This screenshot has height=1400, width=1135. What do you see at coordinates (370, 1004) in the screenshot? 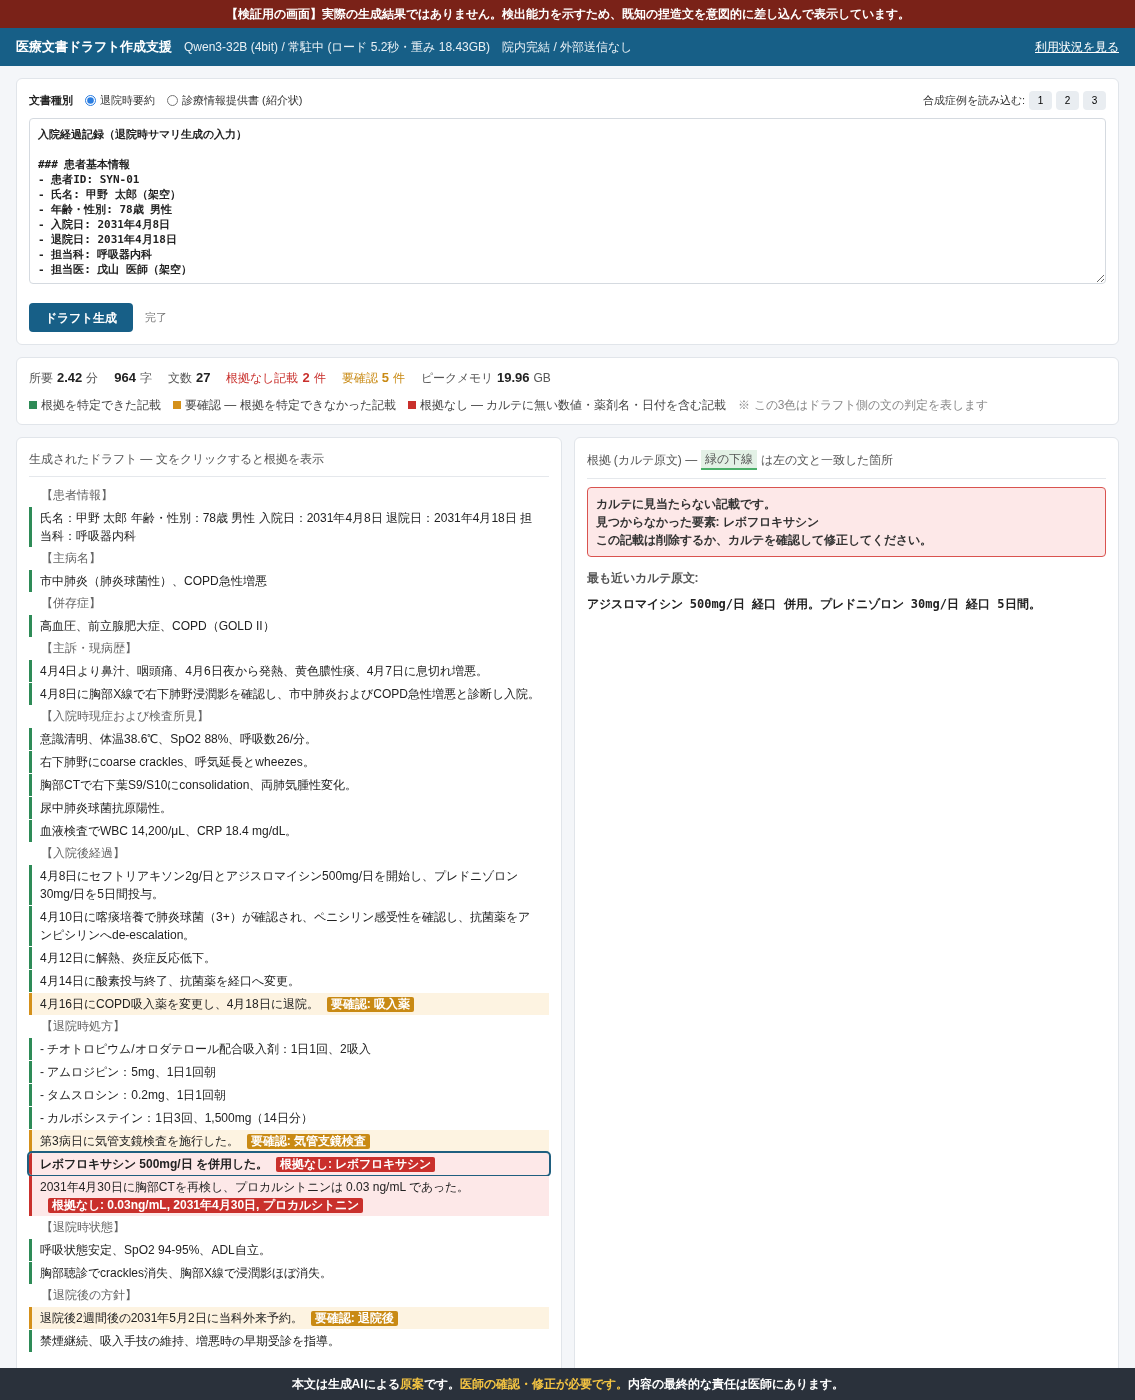
I see `status-tag: 要確認: 吸入薬` at bounding box center [370, 1004].